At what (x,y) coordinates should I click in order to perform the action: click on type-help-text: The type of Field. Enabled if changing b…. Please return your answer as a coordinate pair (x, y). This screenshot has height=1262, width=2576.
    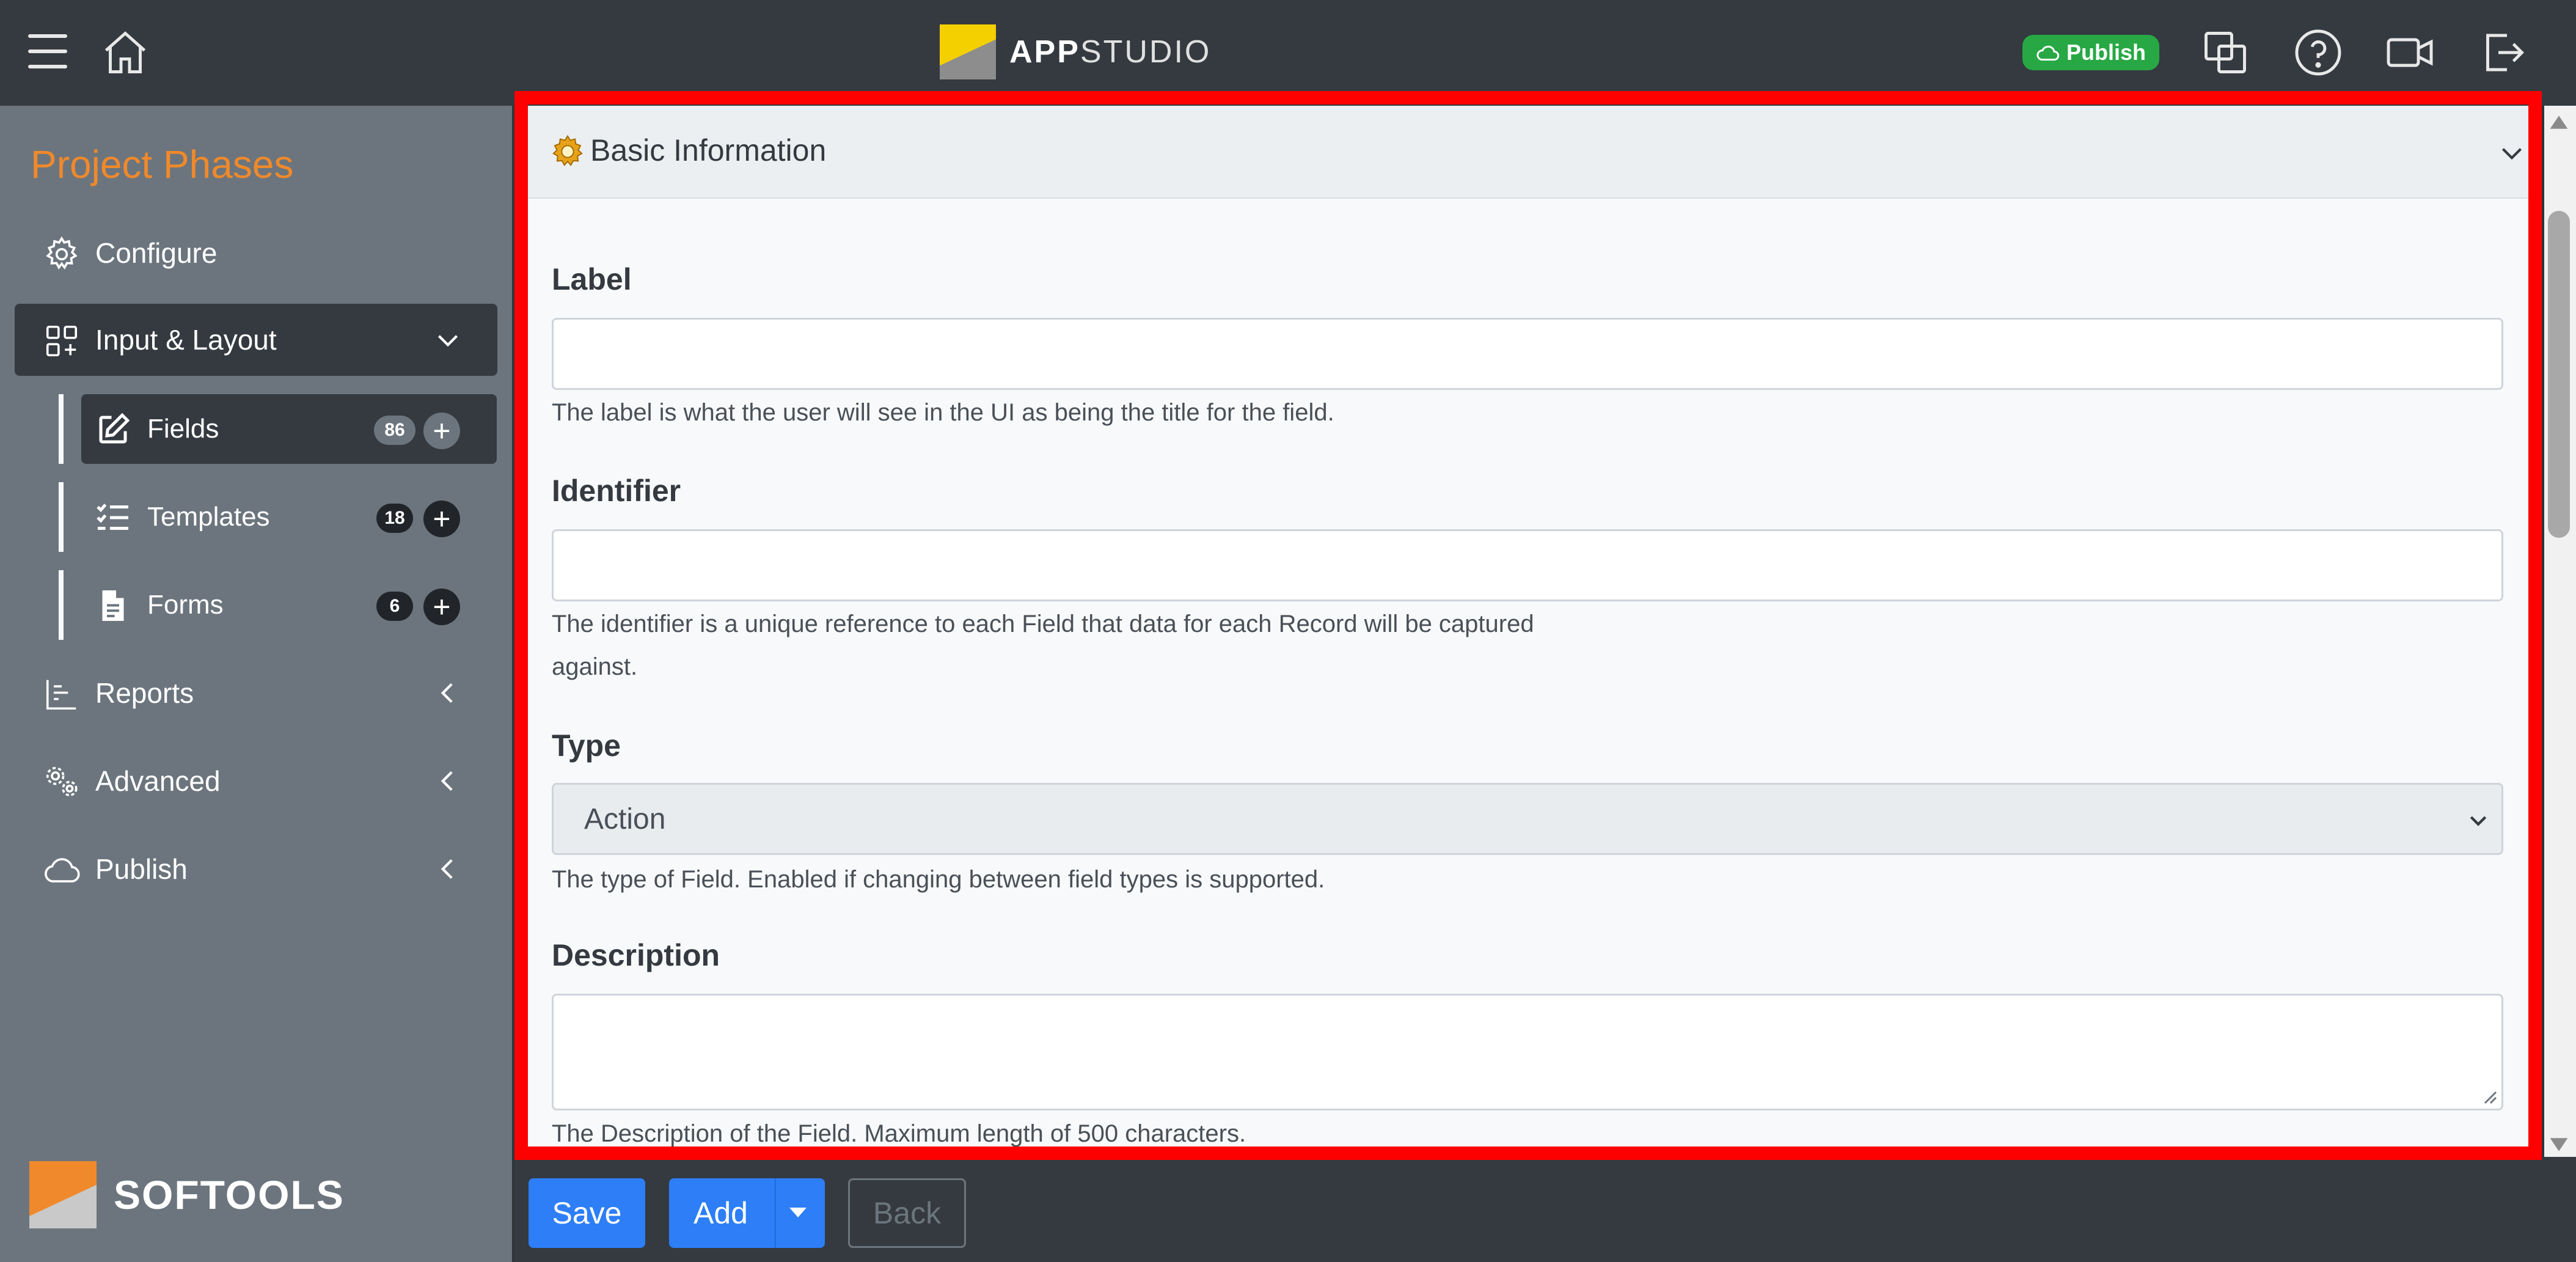
    Looking at the image, I should click on (938, 879).